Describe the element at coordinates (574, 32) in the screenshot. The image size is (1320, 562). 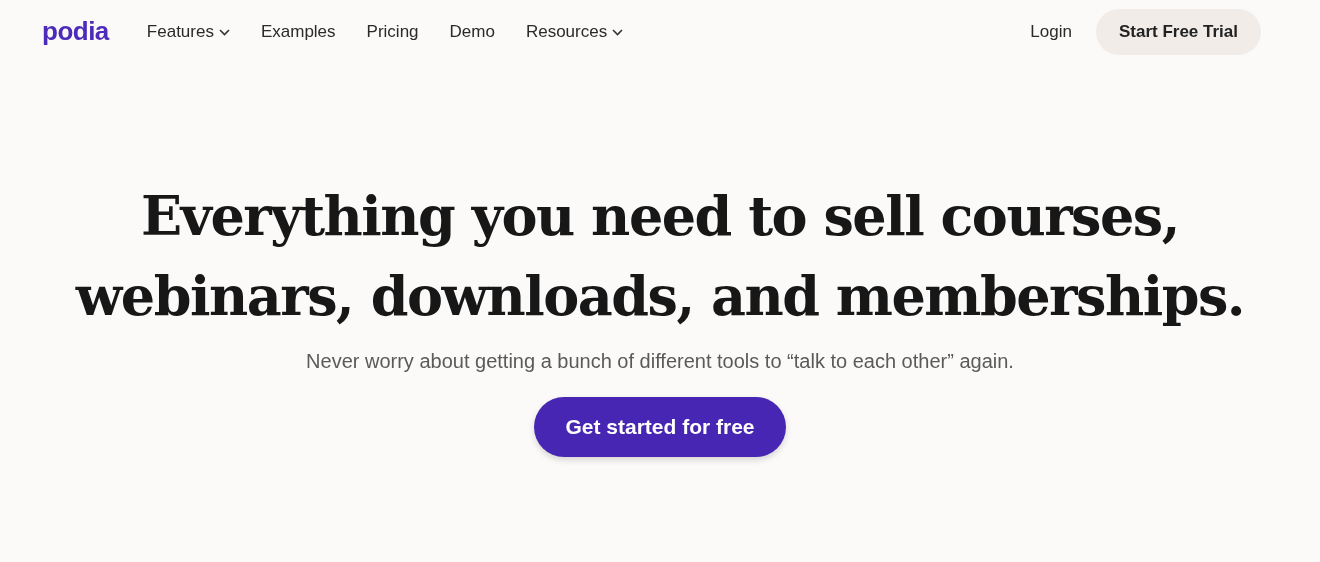
I see `nav-link: Resources` at that location.